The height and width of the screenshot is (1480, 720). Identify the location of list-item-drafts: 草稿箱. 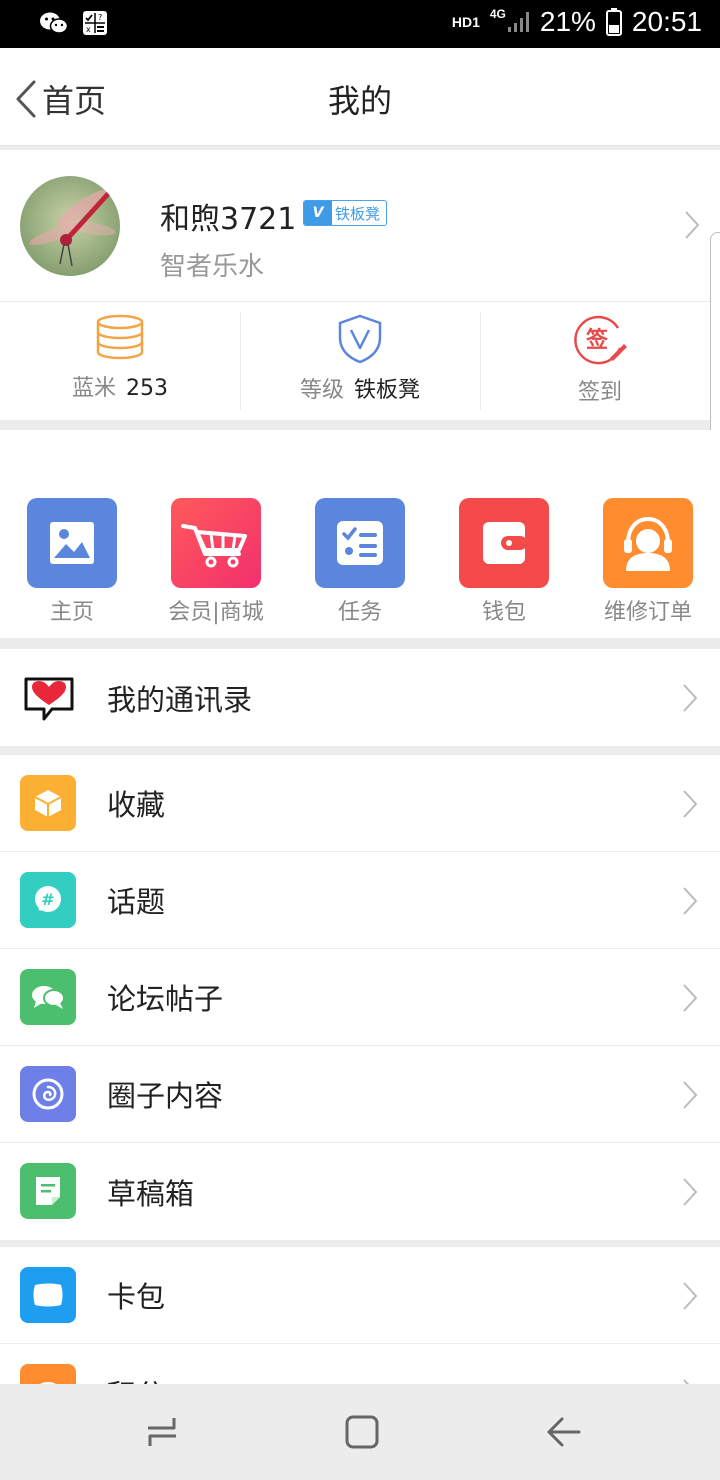
(360, 1191).